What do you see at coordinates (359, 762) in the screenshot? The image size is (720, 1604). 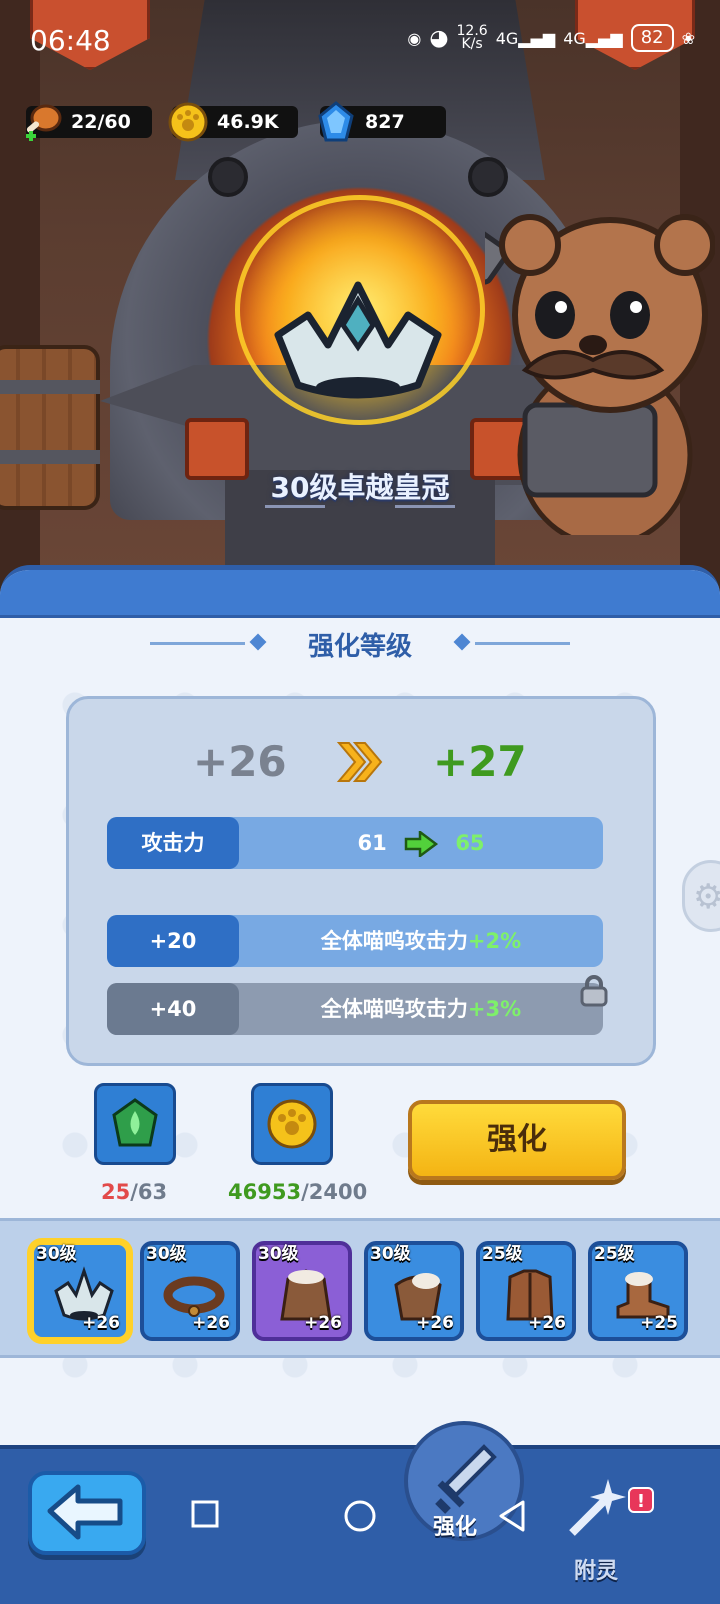 I see `double-chevron-icon` at bounding box center [359, 762].